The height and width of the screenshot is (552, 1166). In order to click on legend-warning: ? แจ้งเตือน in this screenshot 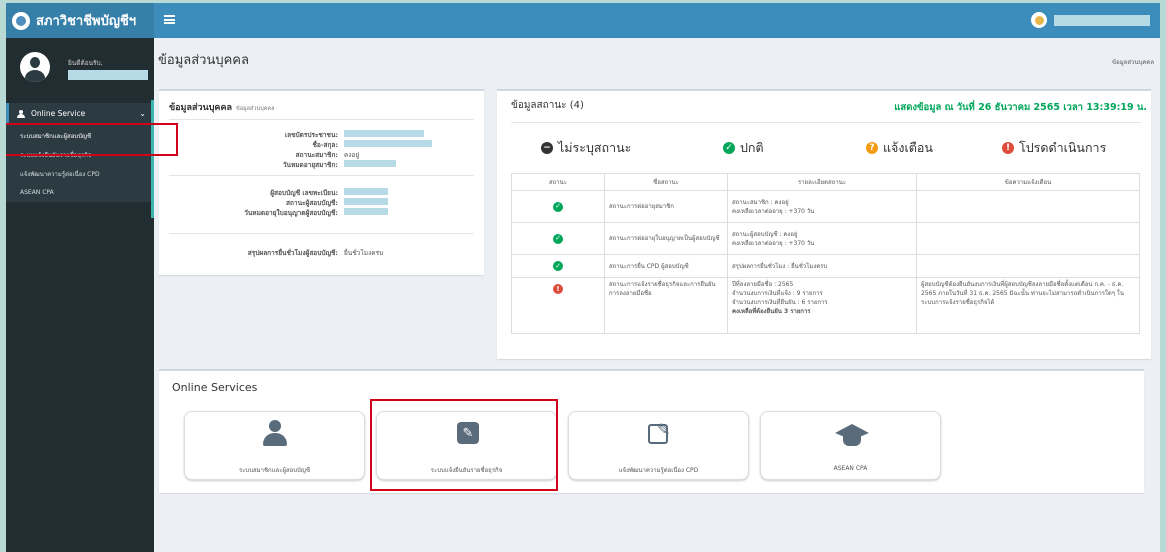, I will do `click(899, 148)`.